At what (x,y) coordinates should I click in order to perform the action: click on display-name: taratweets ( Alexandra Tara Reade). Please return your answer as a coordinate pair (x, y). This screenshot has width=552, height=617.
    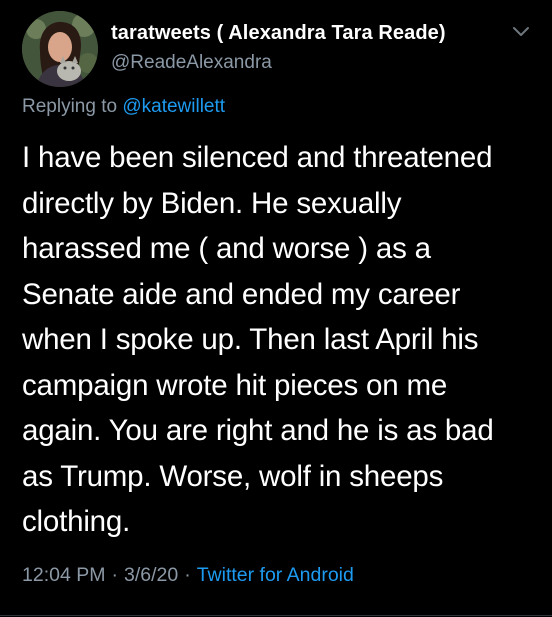
    Looking at the image, I should click on (278, 33).